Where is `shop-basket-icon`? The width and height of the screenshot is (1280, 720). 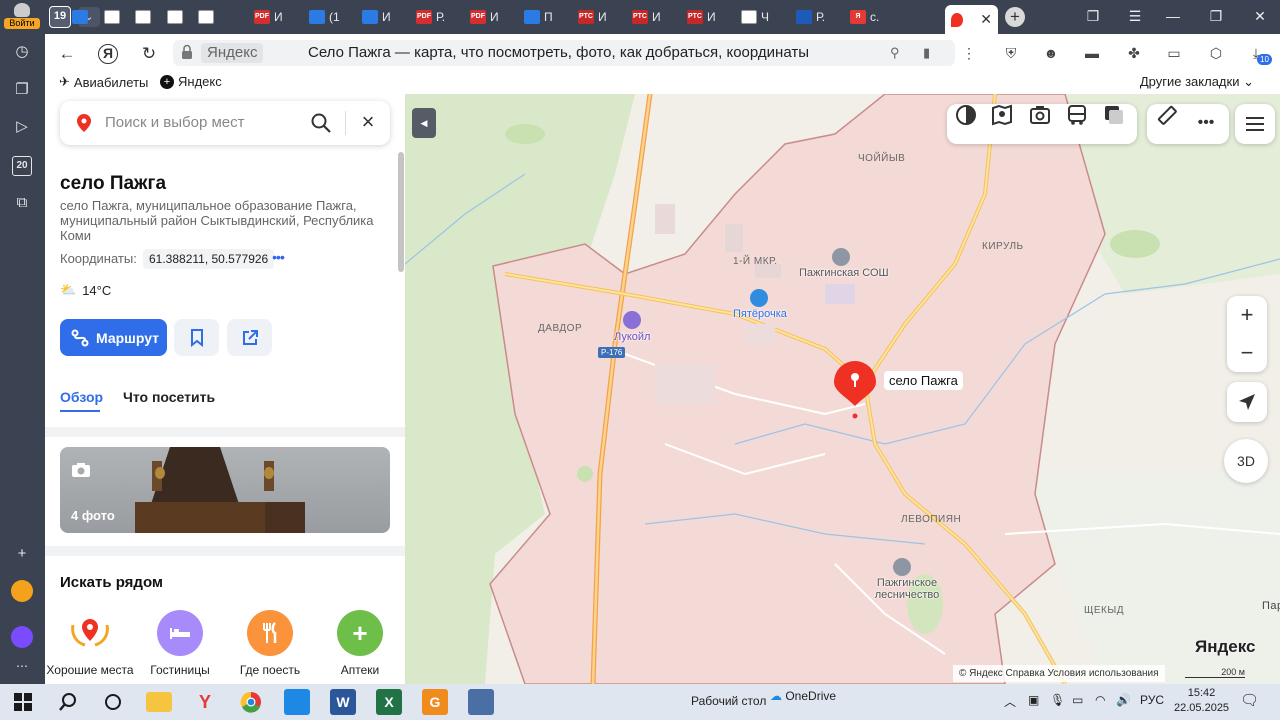 shop-basket-icon is located at coordinates (759, 298).